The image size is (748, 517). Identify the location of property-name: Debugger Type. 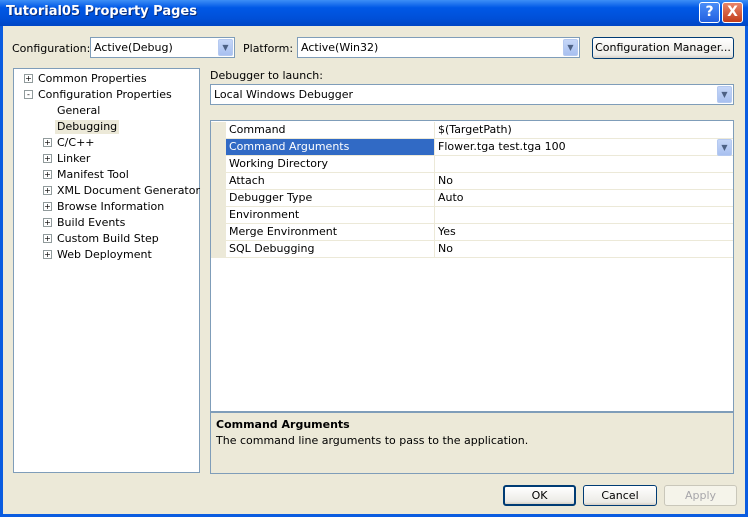
(330, 198).